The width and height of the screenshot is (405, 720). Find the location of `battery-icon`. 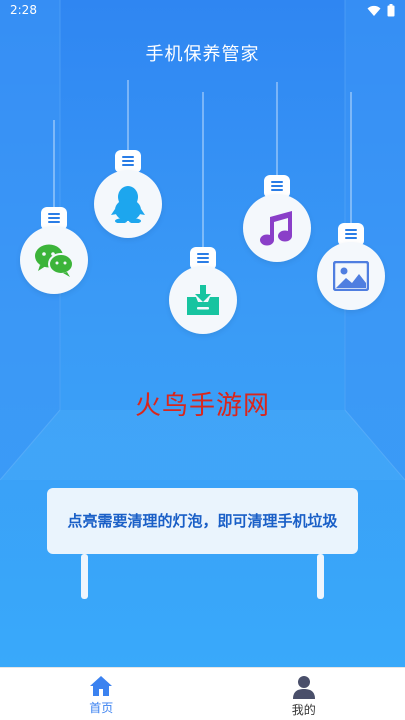

battery-icon is located at coordinates (391, 10).